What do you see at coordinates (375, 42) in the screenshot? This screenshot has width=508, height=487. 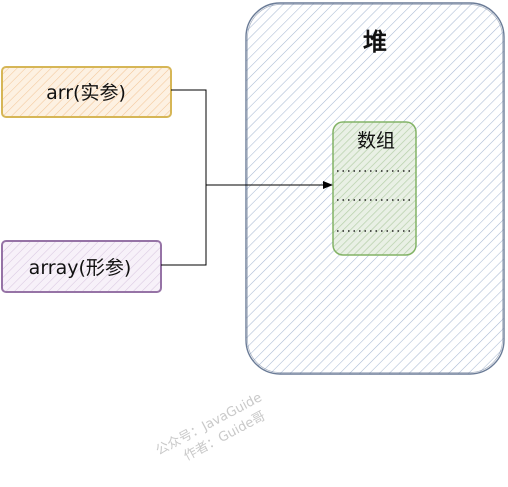 I see `heap-label: 堆` at bounding box center [375, 42].